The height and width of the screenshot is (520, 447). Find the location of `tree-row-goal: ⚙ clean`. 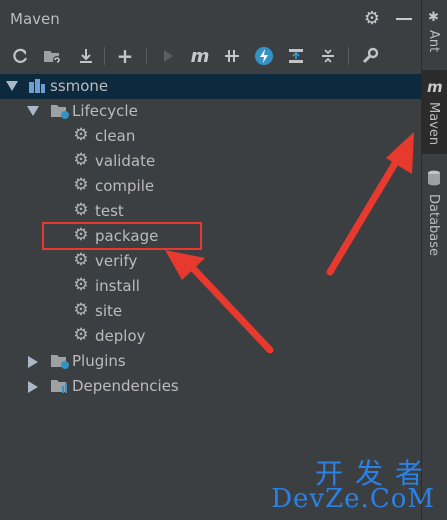

tree-row-goal: ⚙ clean is located at coordinates (210, 136).